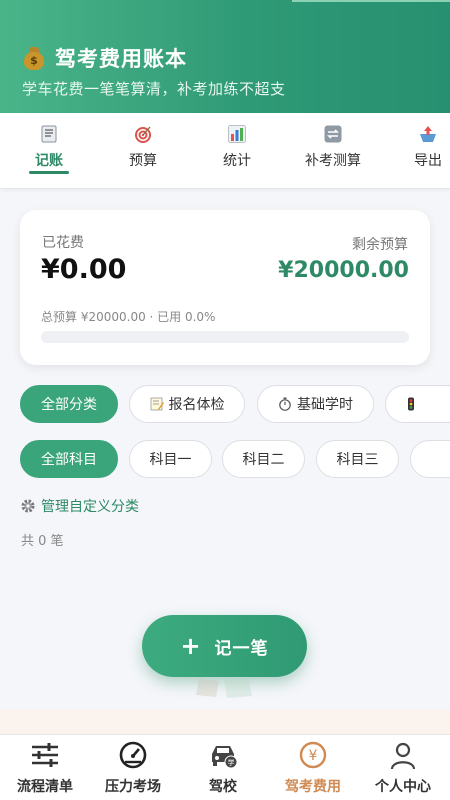  I want to click on nav-label: 个人中心, so click(403, 787).